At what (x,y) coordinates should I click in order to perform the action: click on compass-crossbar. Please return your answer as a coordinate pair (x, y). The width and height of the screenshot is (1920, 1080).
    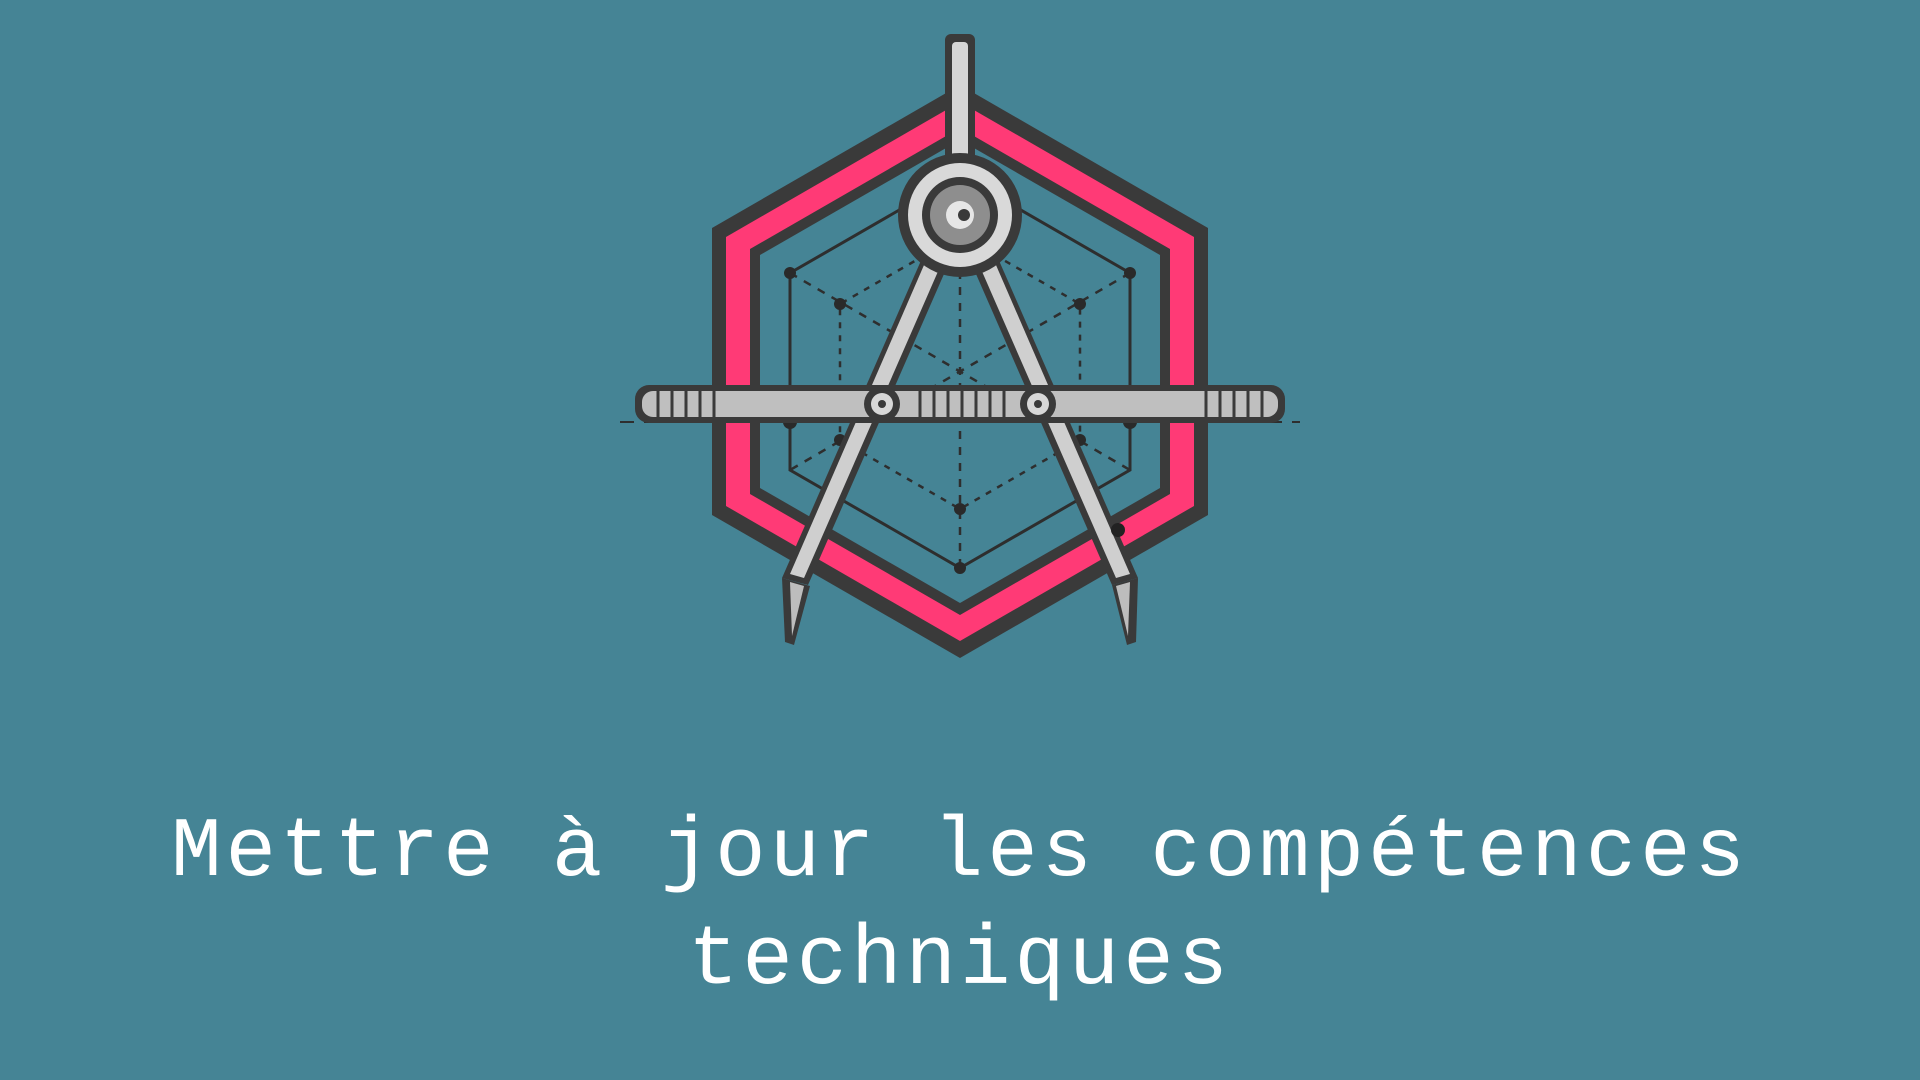
    Looking at the image, I should click on (960, 404).